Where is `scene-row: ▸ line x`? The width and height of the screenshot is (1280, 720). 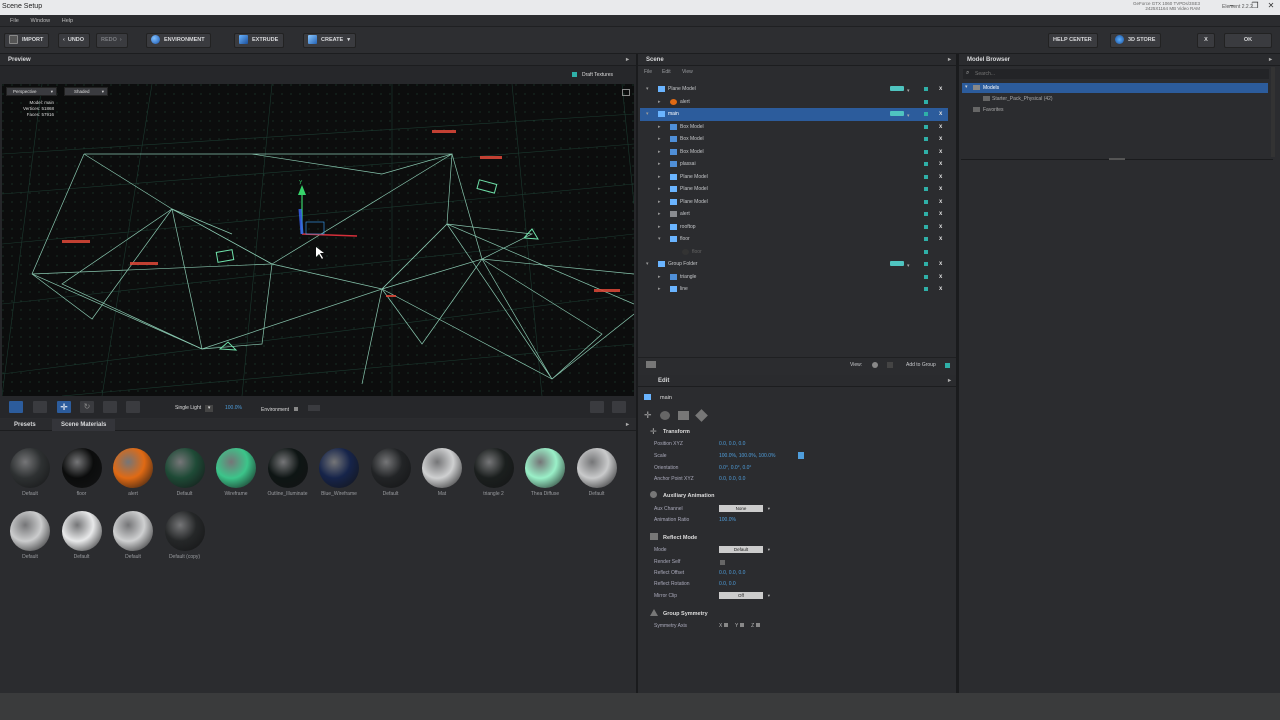
scene-row: ▸ line x is located at coordinates (794, 289).